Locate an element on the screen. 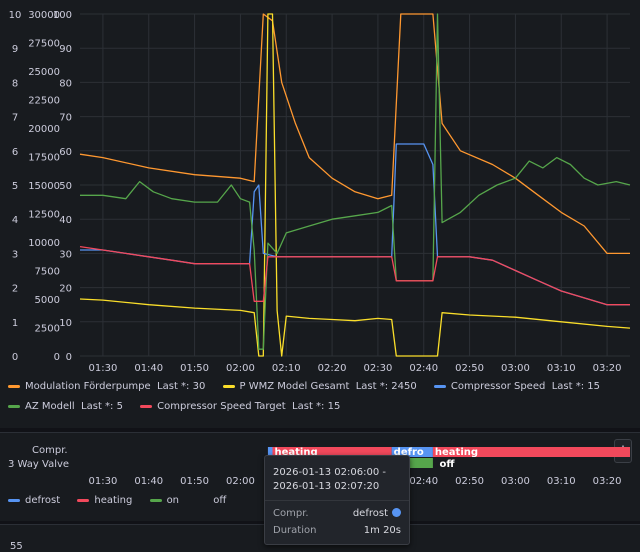  state-x-tick-label: 01:40 is located at coordinates (148, 481).